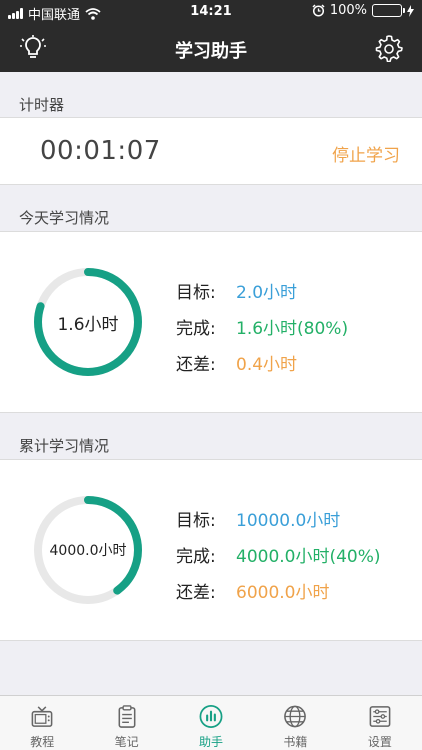  Describe the element at coordinates (295, 716) in the screenshot. I see `globe-icon` at that location.